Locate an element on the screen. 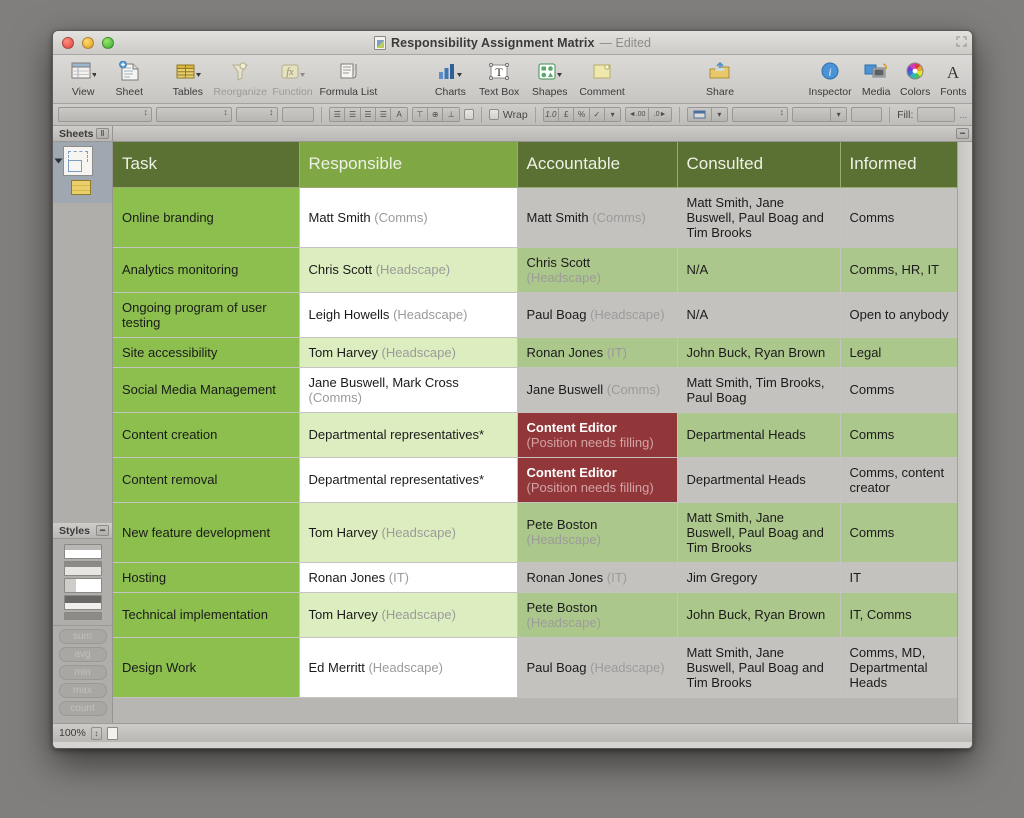 The image size is (1024, 818). cell-informed: IT, Comms is located at coordinates (906, 615).